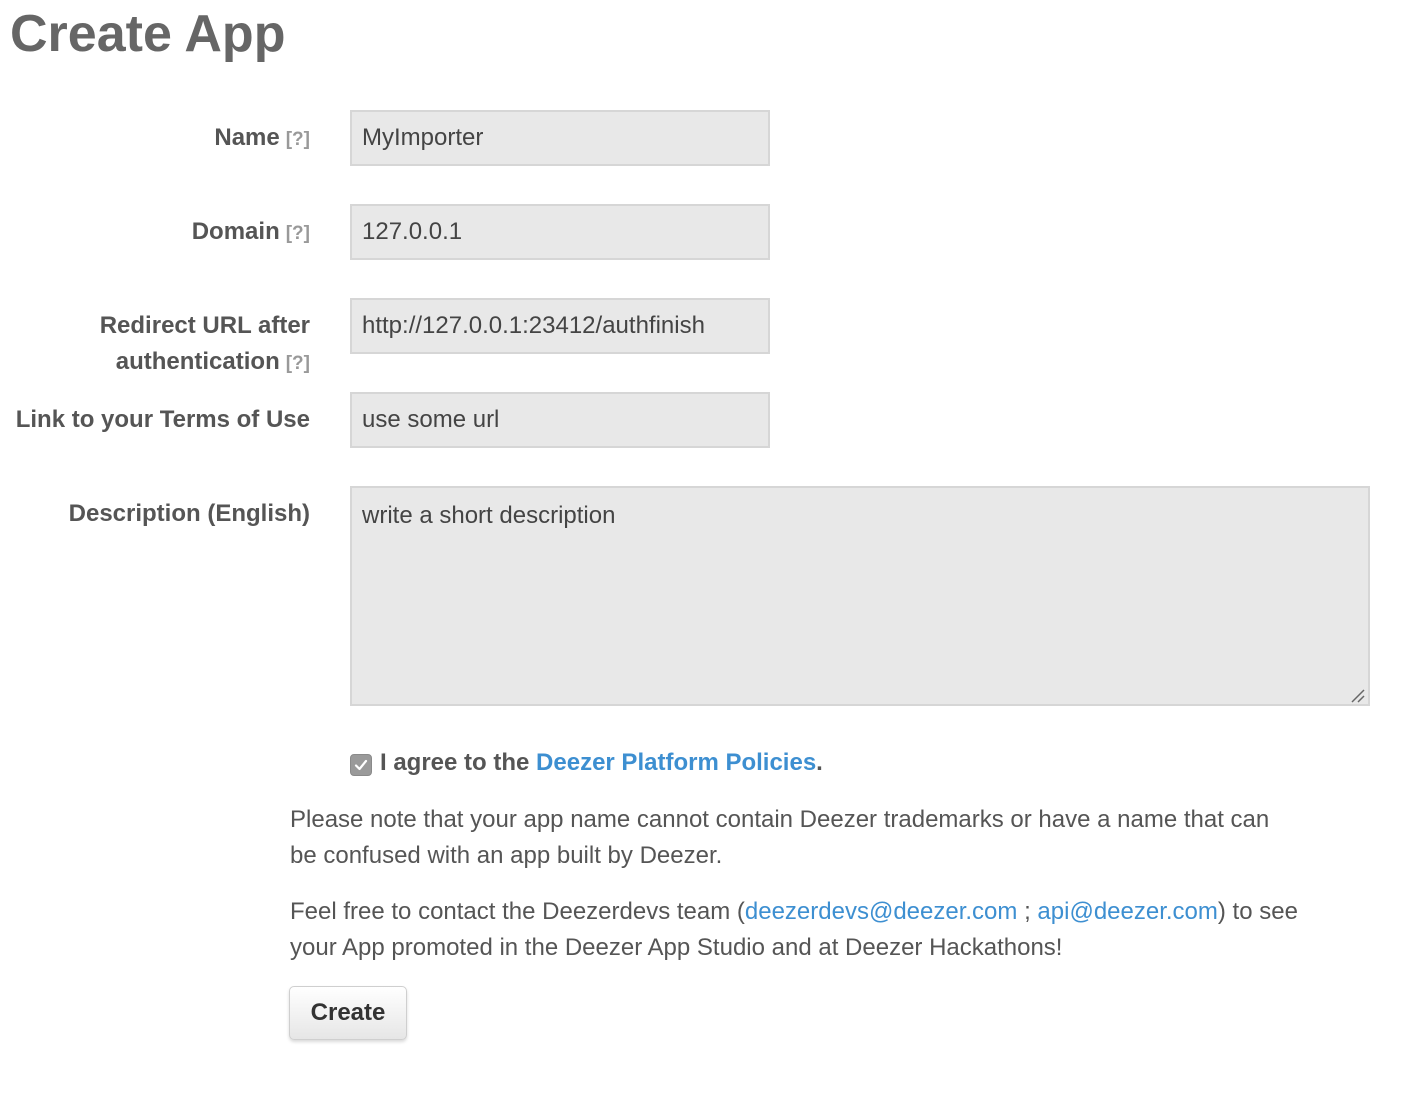 This screenshot has width=1408, height=1100. Describe the element at coordinates (560, 138) in the screenshot. I see `name-input` at that location.